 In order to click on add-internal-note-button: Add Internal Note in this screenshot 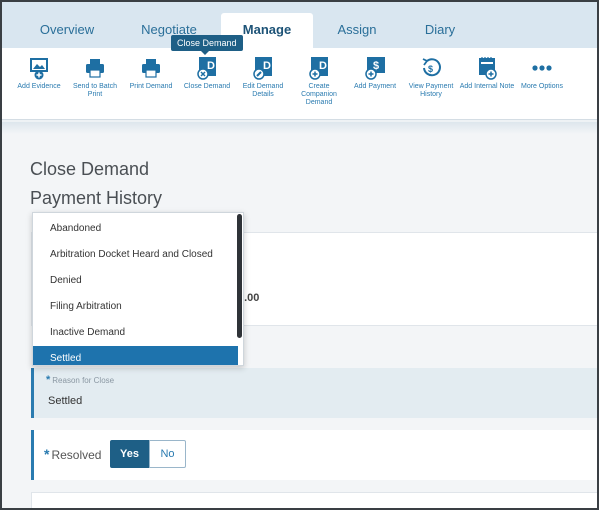, I will do `click(487, 73)`.